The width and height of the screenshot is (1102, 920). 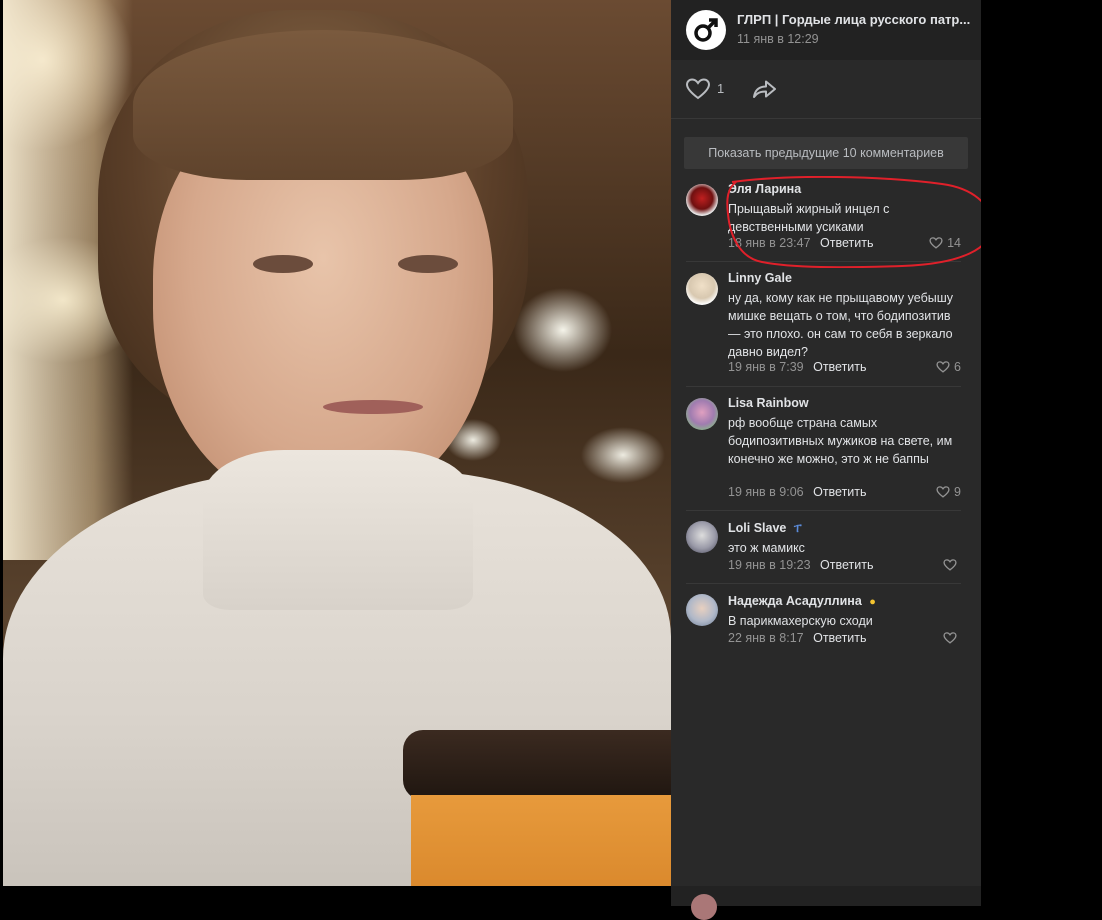 What do you see at coordinates (766, 492) in the screenshot?
I see `comment-date: 19 янв в 9:06` at bounding box center [766, 492].